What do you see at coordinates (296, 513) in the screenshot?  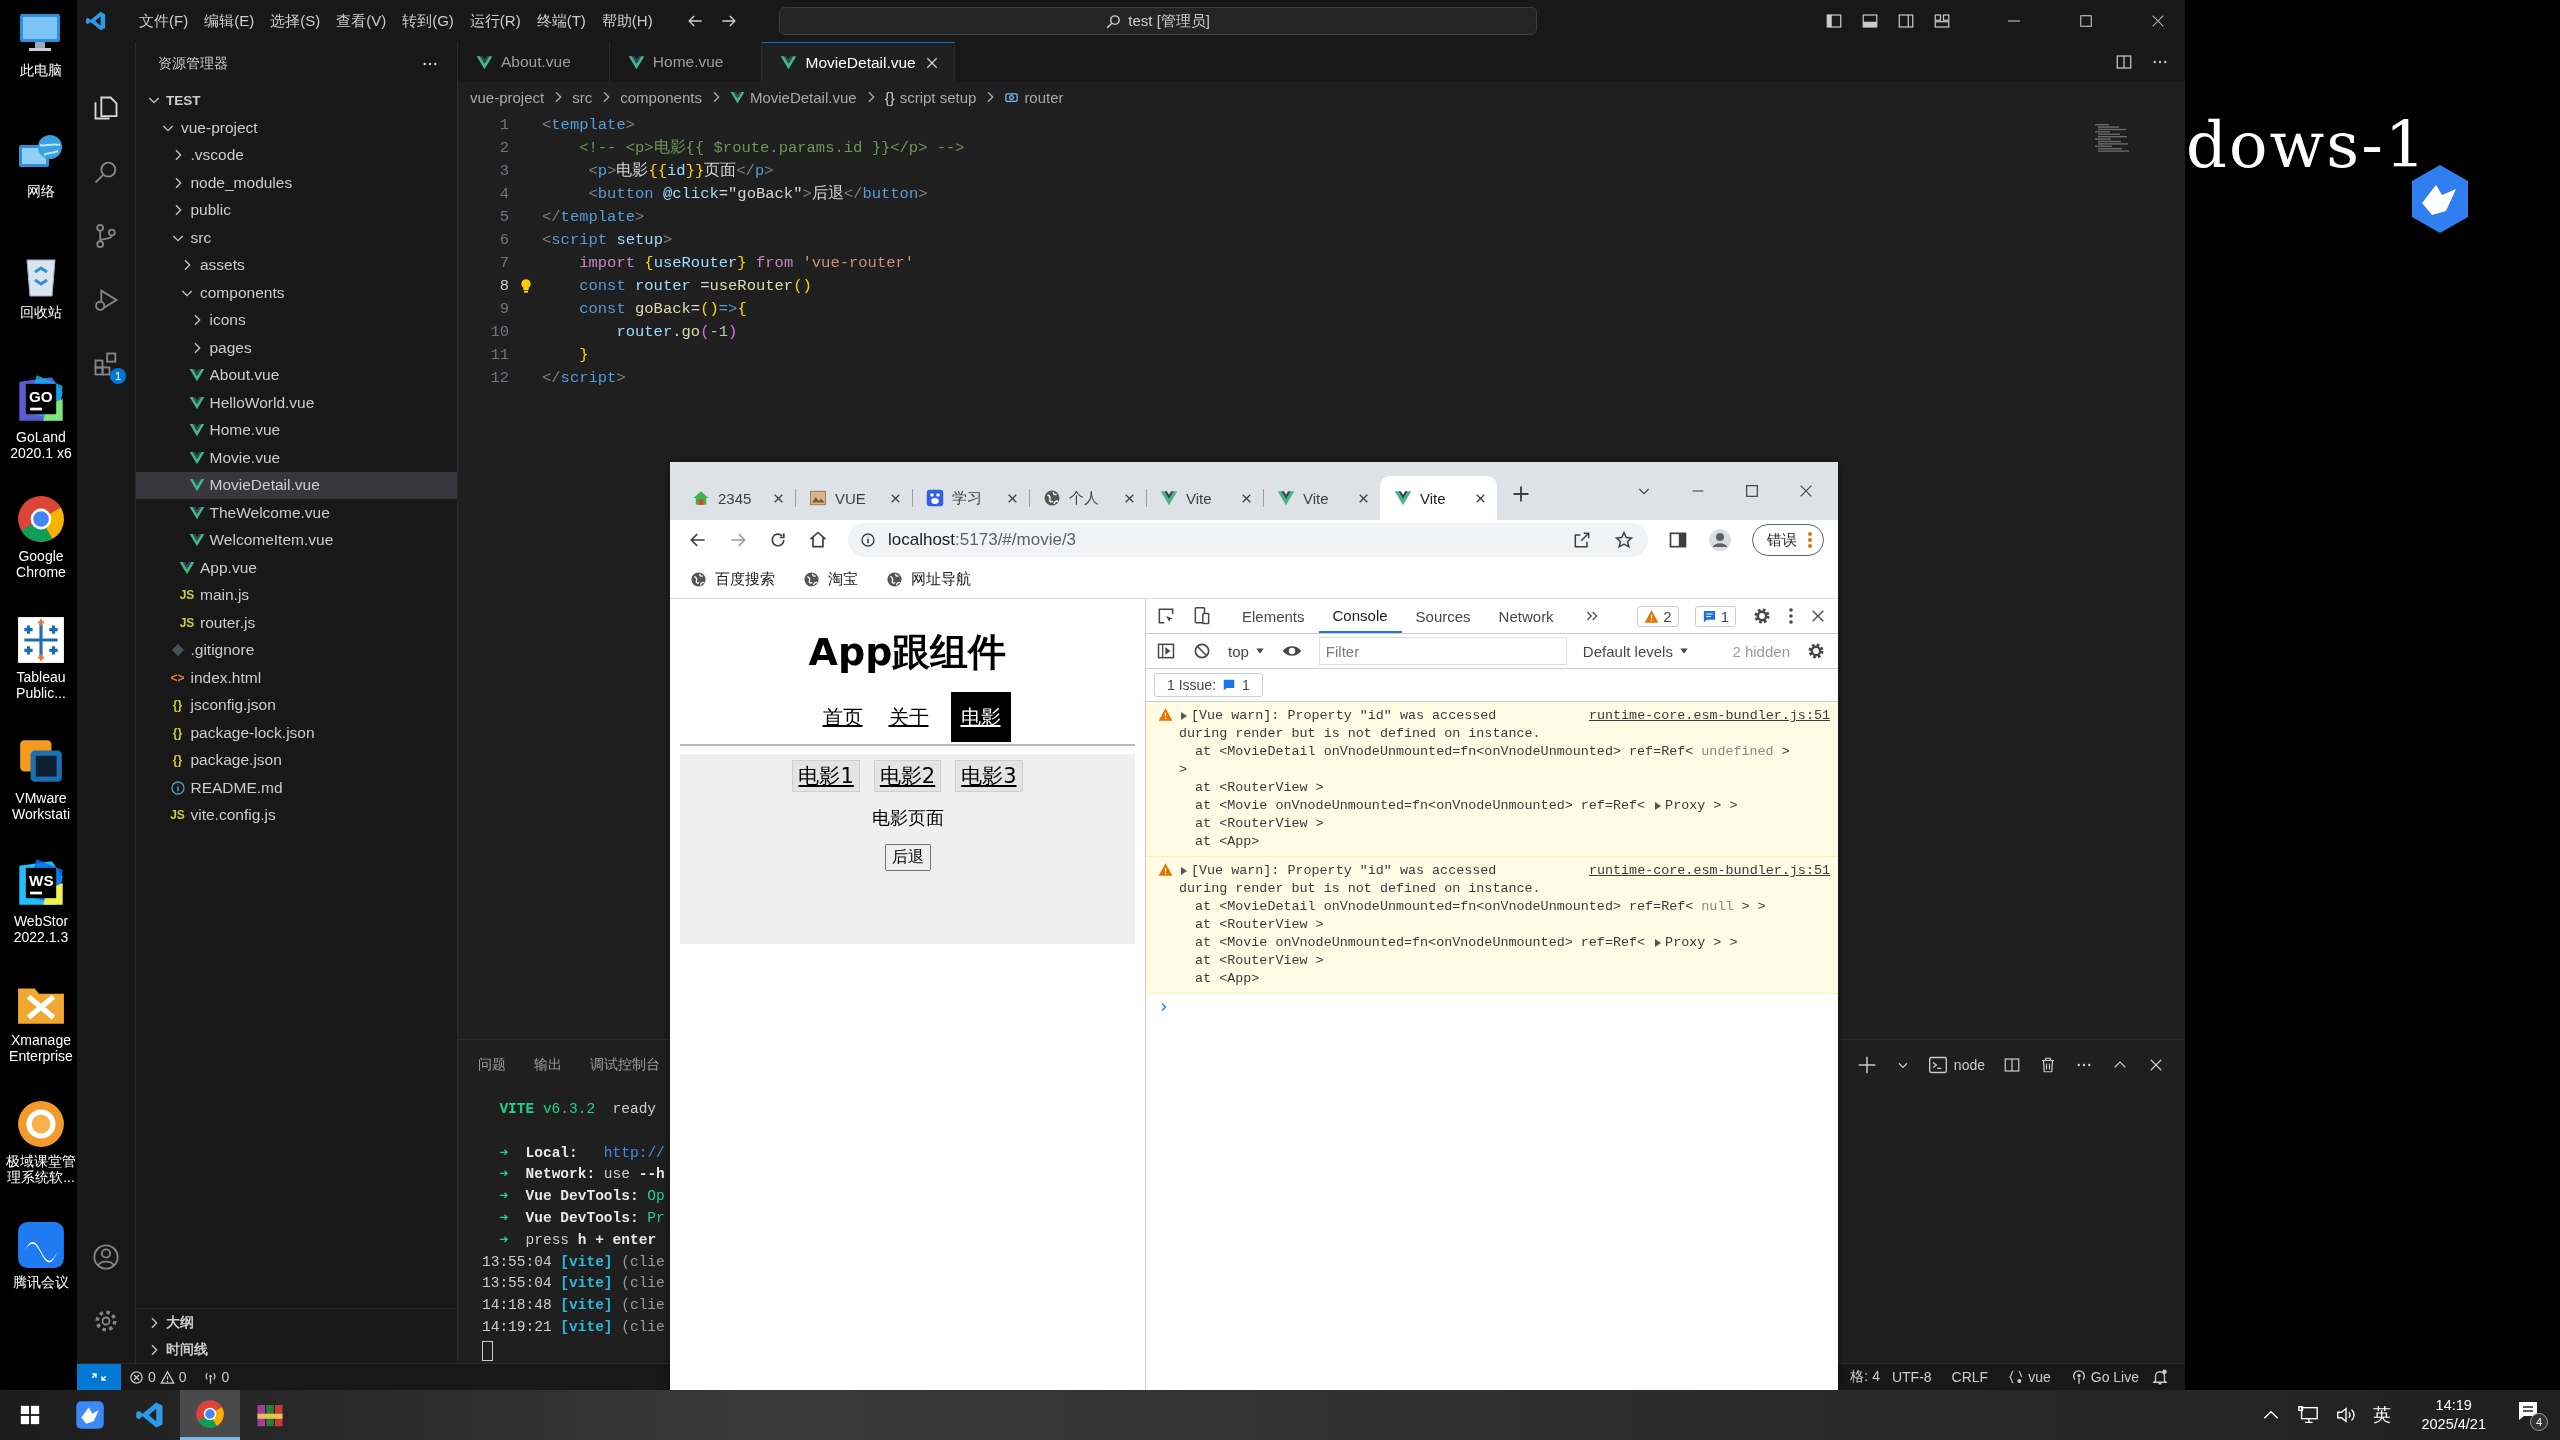 I see `file-item: TheWelcome.vue` at bounding box center [296, 513].